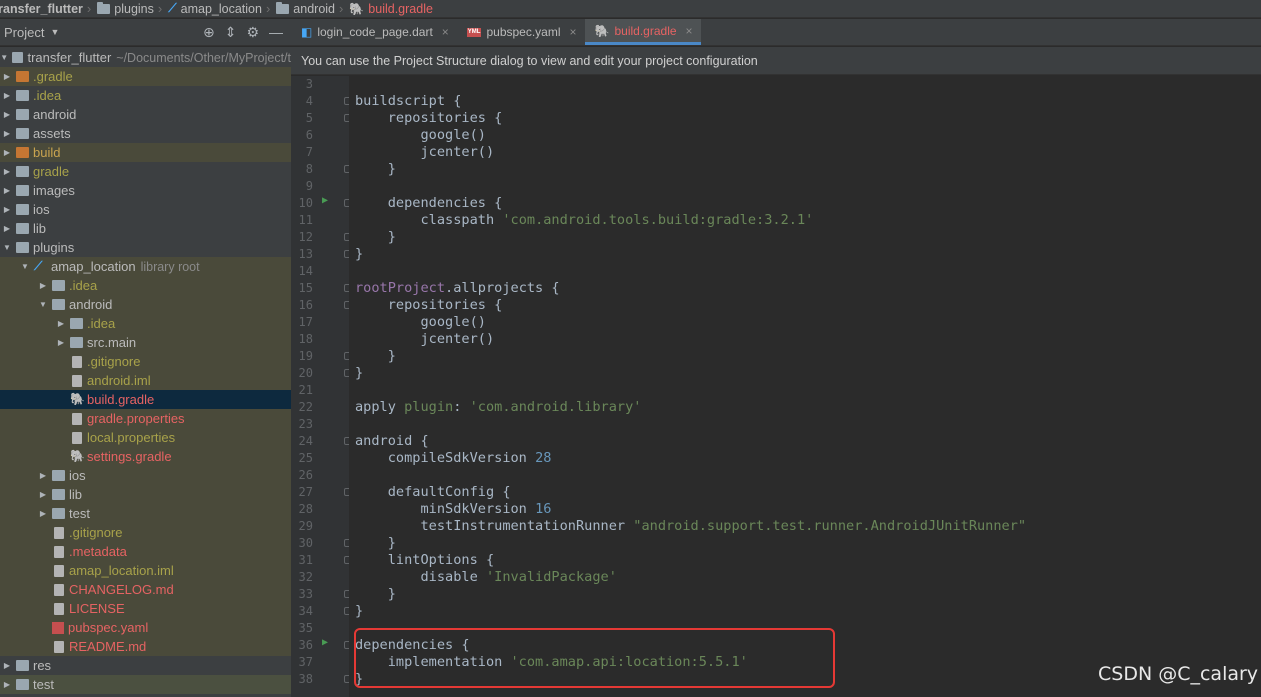 Image resolution: width=1261 pixels, height=697 pixels. Describe the element at coordinates (307, 32) in the screenshot. I see `dart-file-icon: ◧` at that location.